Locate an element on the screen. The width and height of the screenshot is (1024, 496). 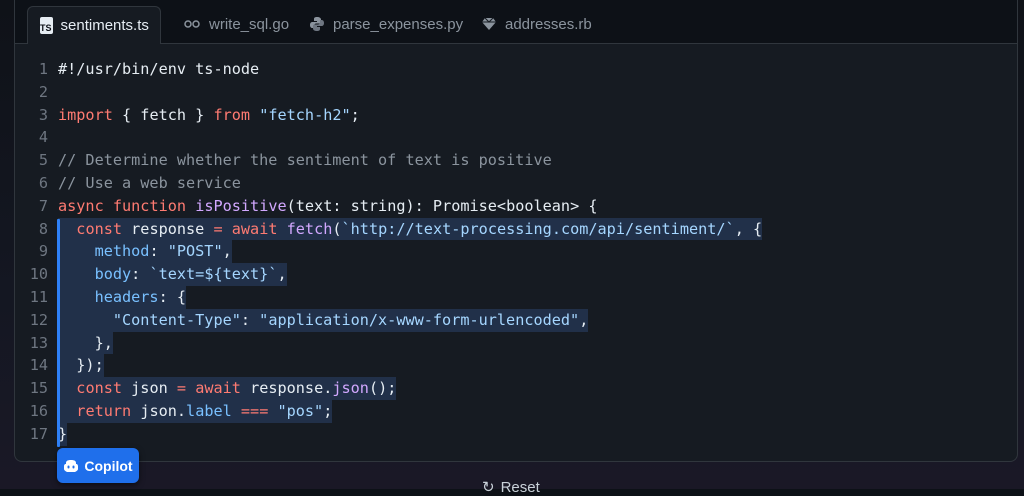
line-number: 11 is located at coordinates (38, 296).